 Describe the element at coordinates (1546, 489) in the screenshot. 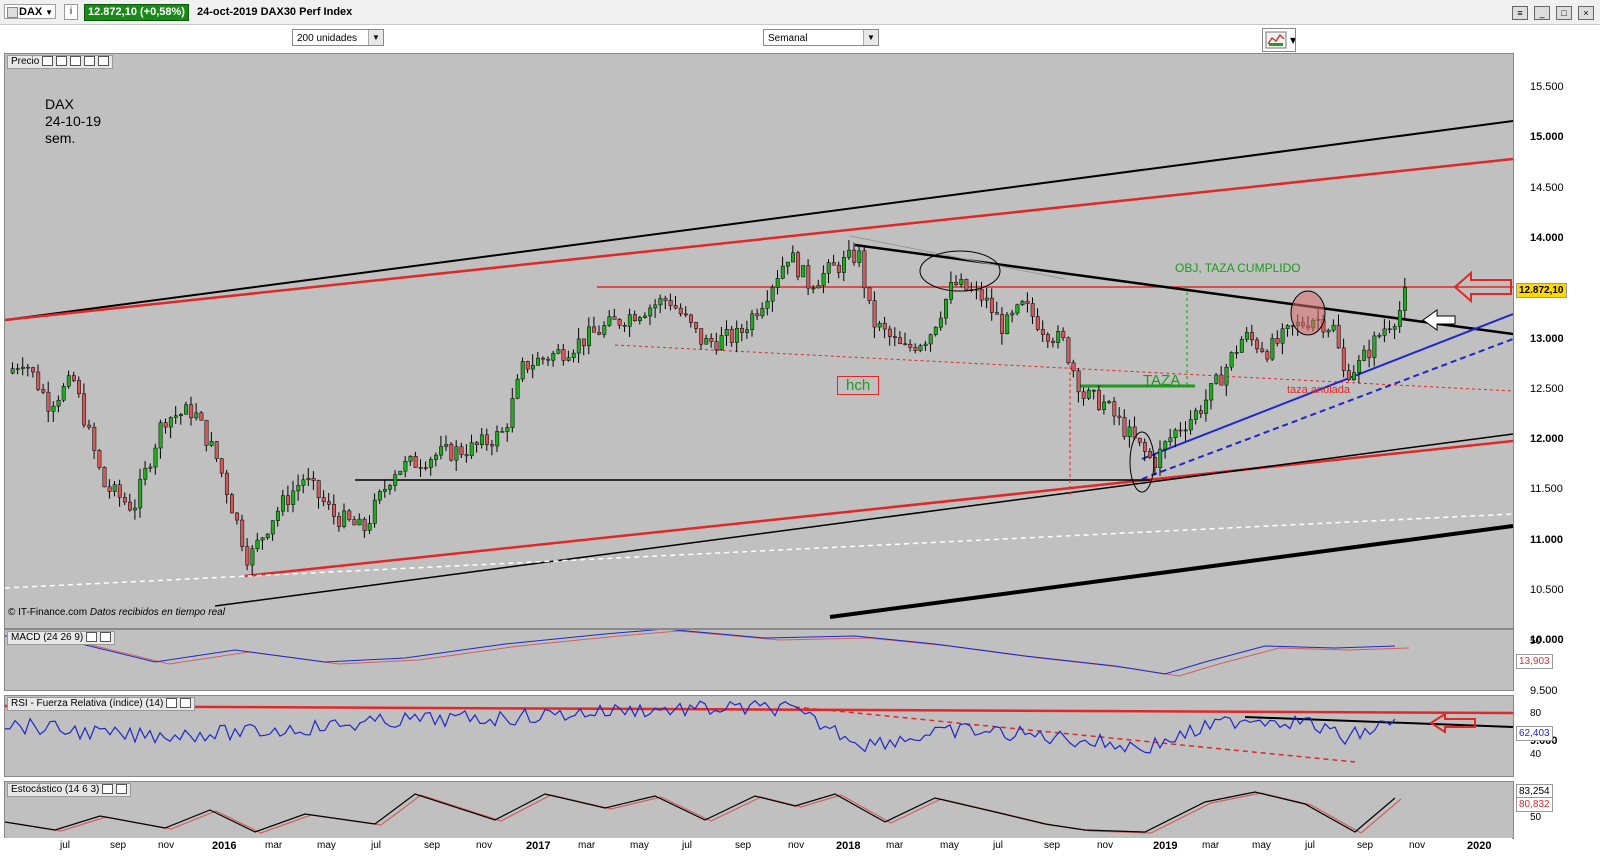

I see `price-axis-tick: 11.500` at that location.